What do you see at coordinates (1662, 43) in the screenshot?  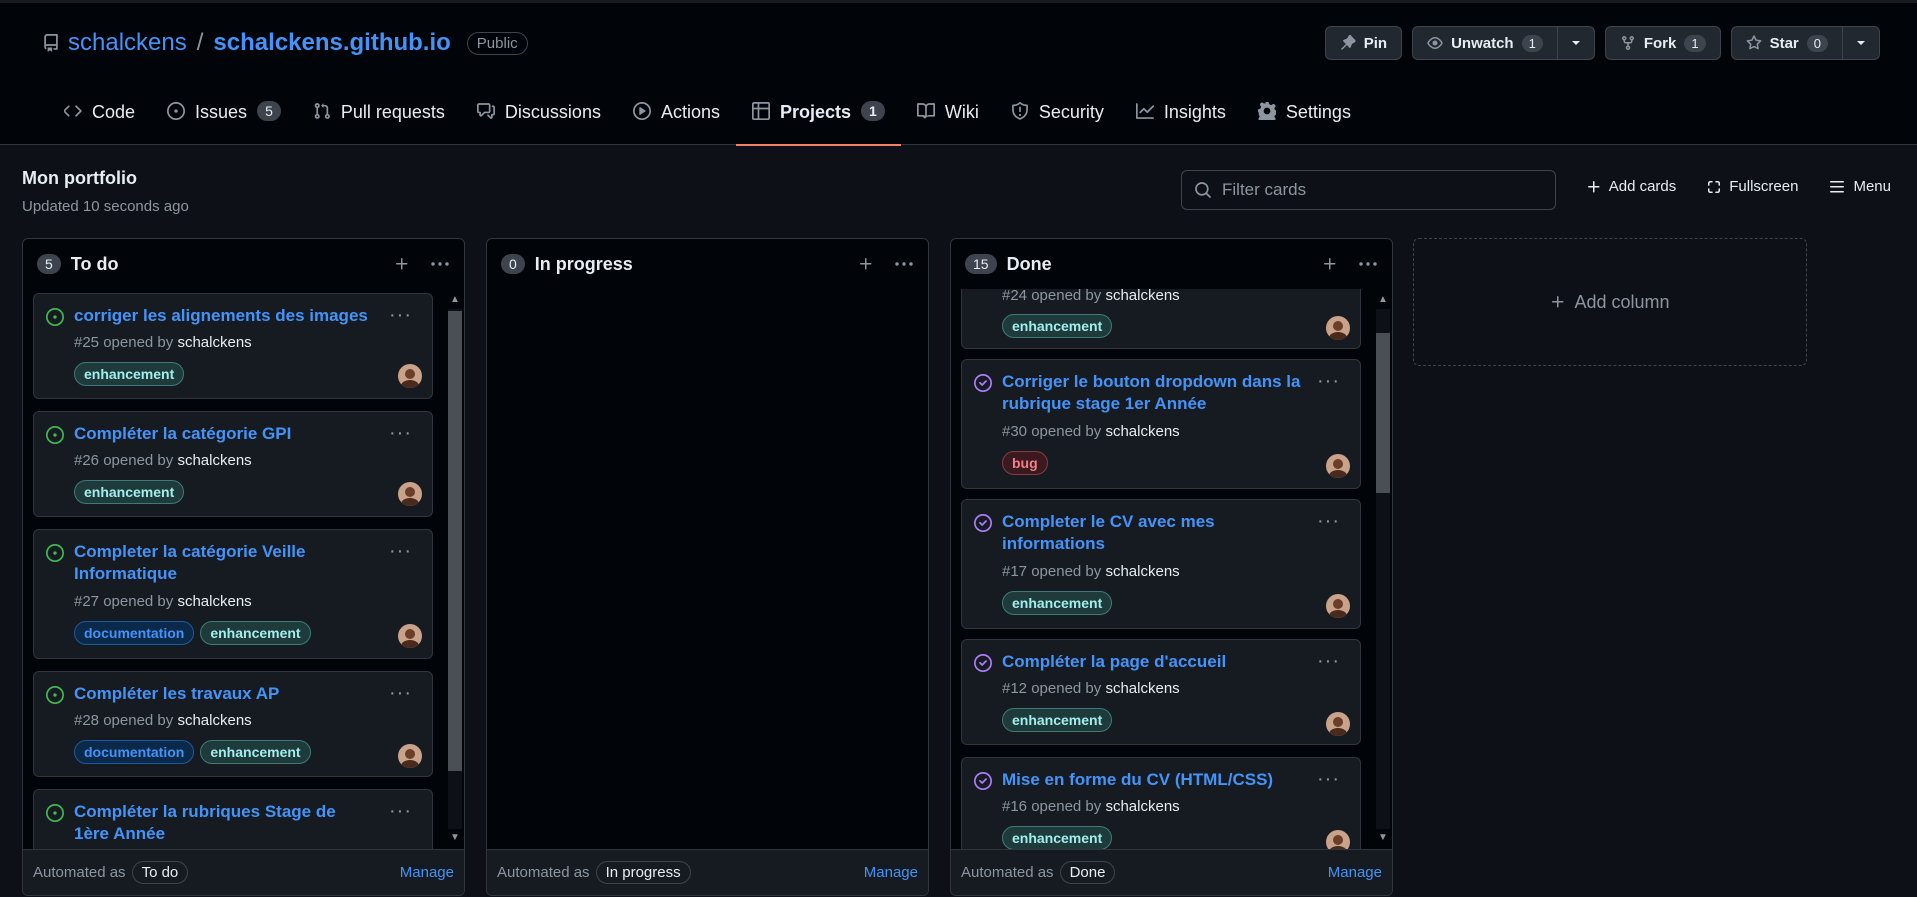 I see `fork-button: Fork 1` at bounding box center [1662, 43].